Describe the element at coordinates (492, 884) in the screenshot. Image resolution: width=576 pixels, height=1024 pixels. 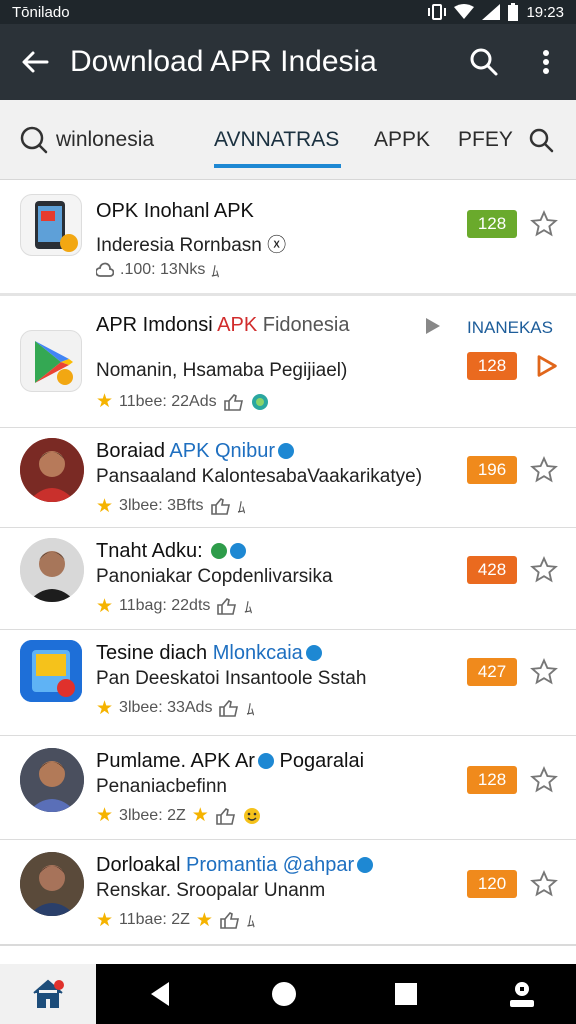
I see `score-badge: 120` at that location.